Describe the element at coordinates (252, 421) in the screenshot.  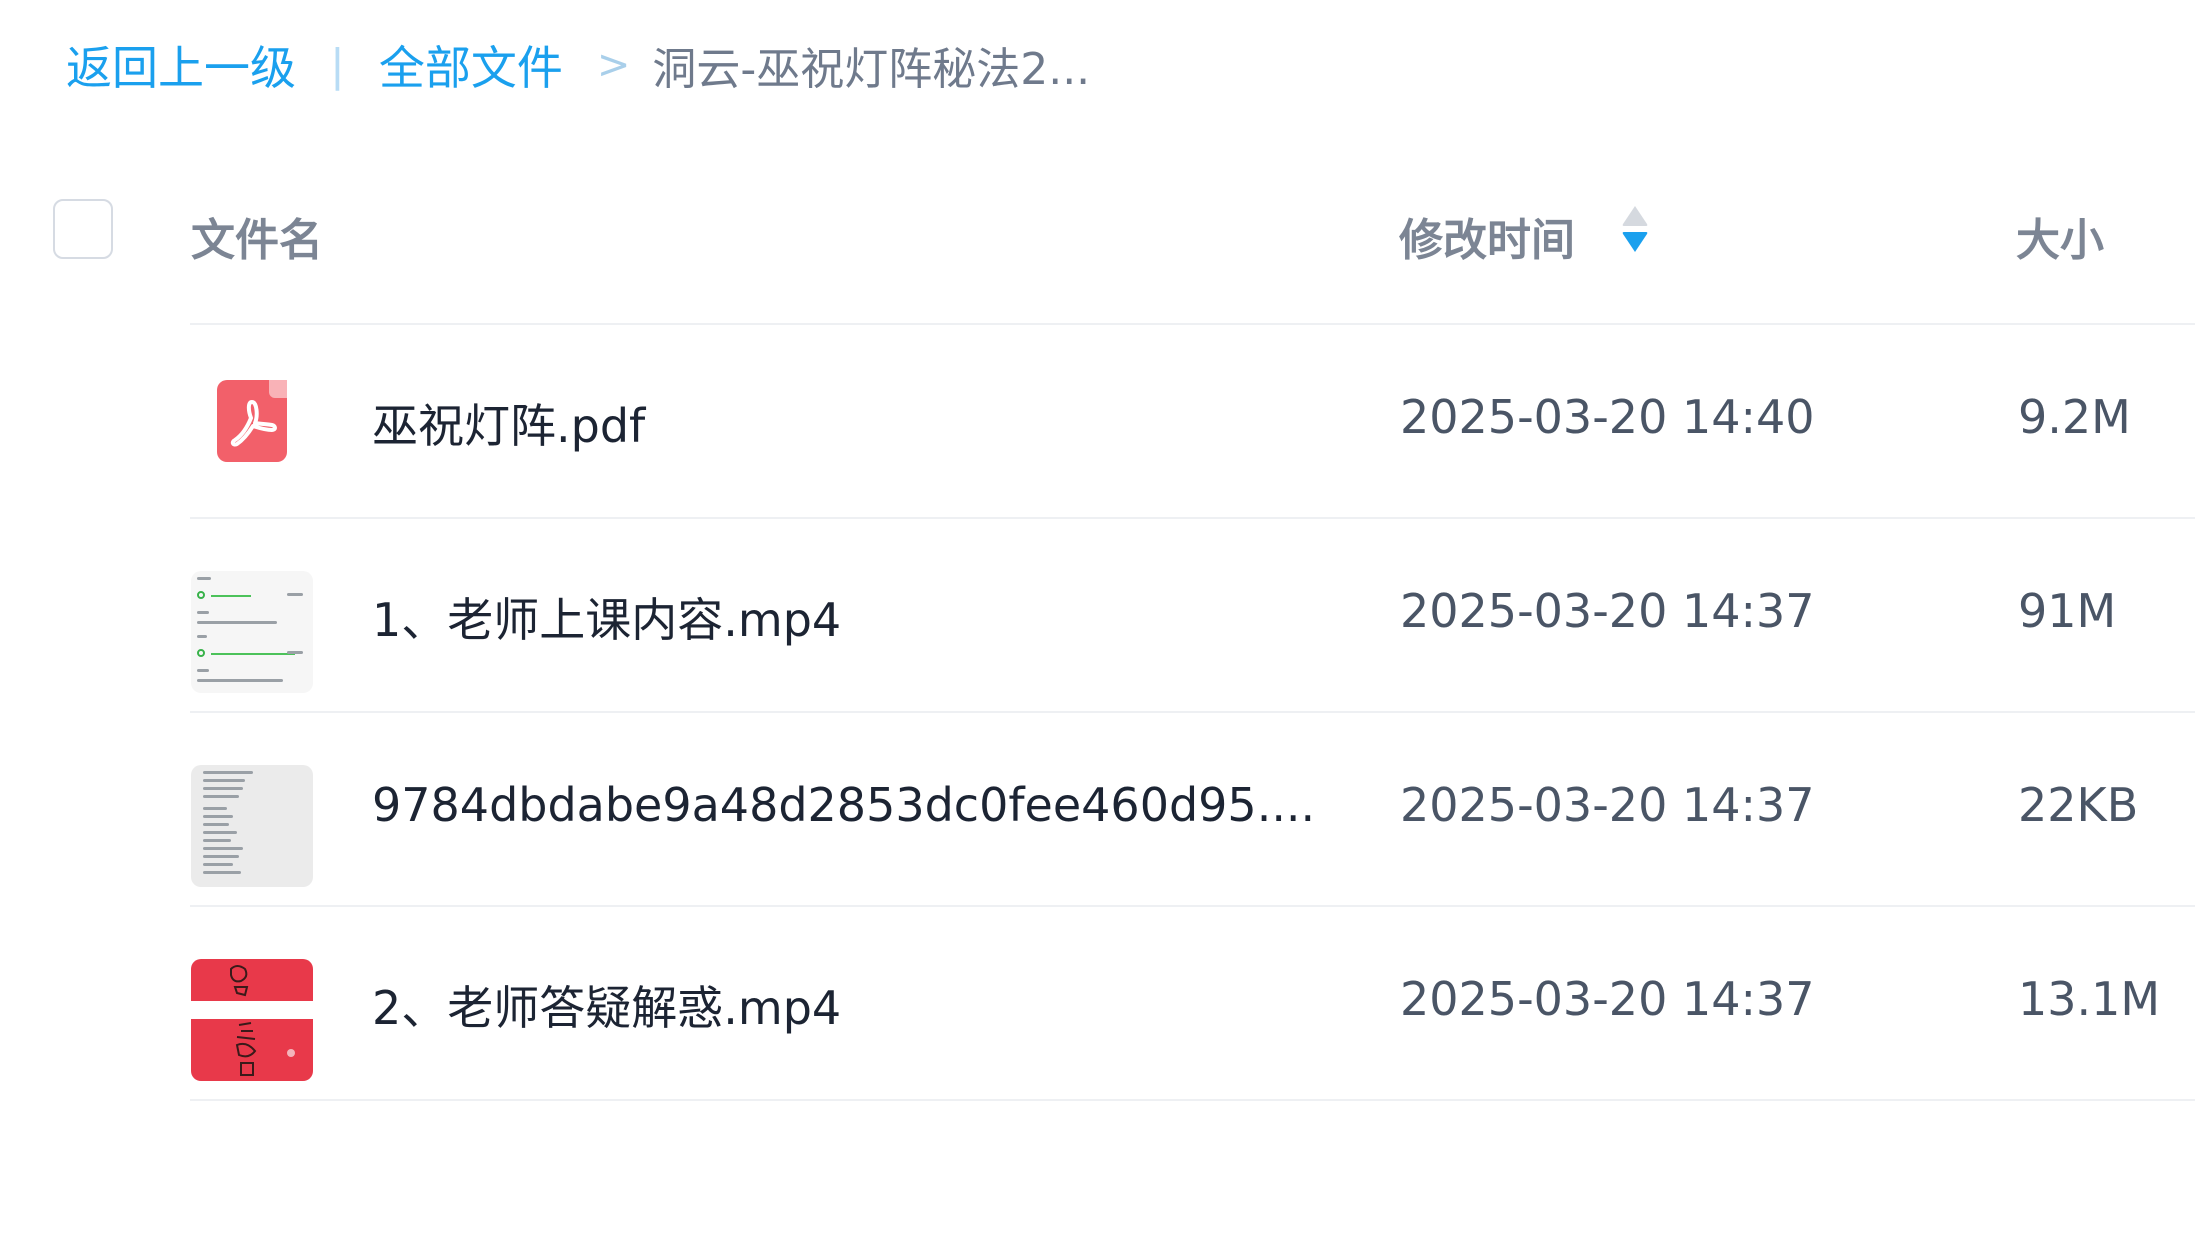
I see `pdf-file-icon` at that location.